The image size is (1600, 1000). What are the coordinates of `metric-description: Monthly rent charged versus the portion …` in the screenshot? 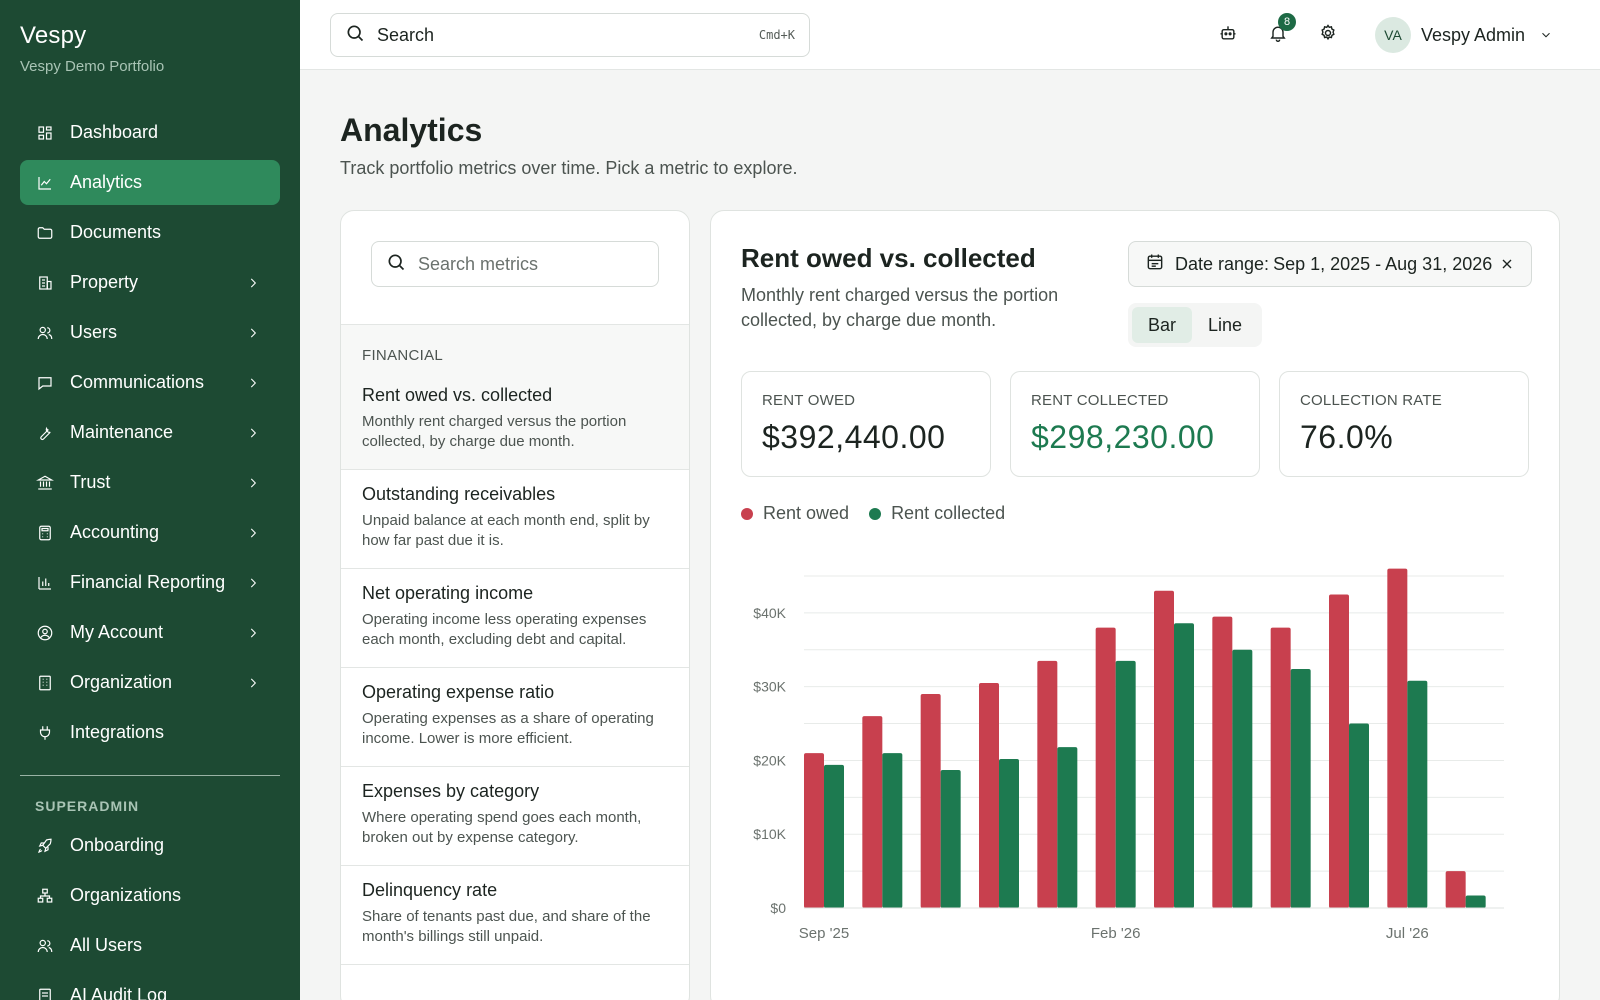 It's located at (494, 431).